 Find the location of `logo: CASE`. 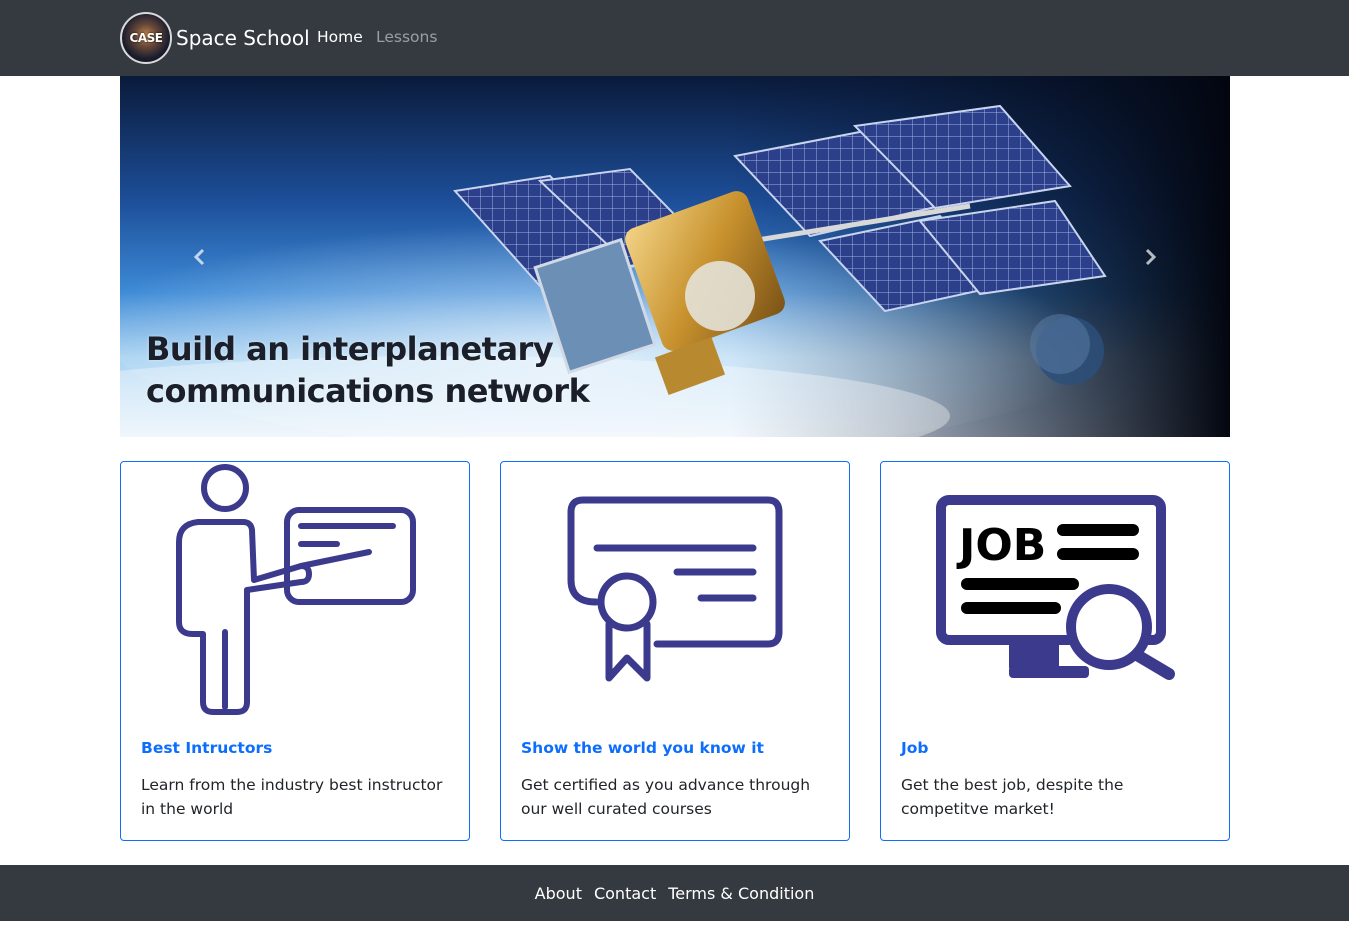

logo: CASE is located at coordinates (146, 38).